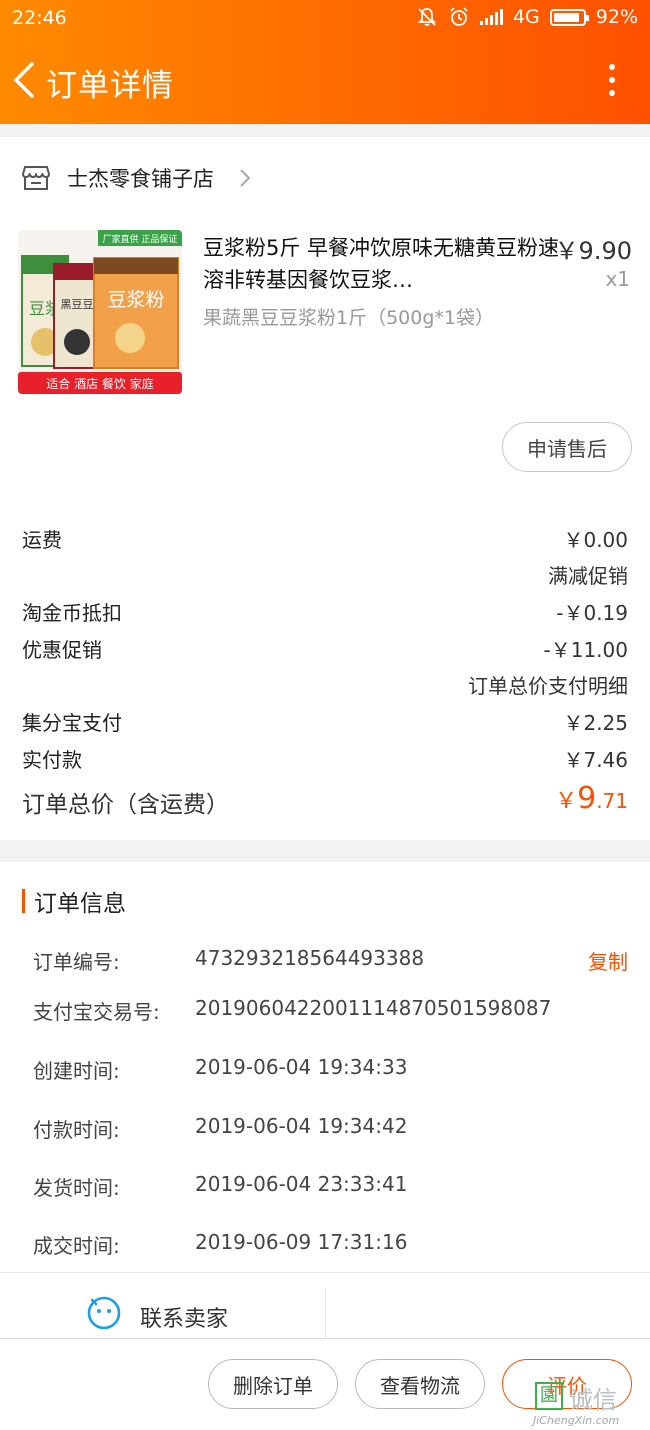  What do you see at coordinates (140, 239) in the screenshot?
I see `image-banner-text: 厂家直供 正品保证` at bounding box center [140, 239].